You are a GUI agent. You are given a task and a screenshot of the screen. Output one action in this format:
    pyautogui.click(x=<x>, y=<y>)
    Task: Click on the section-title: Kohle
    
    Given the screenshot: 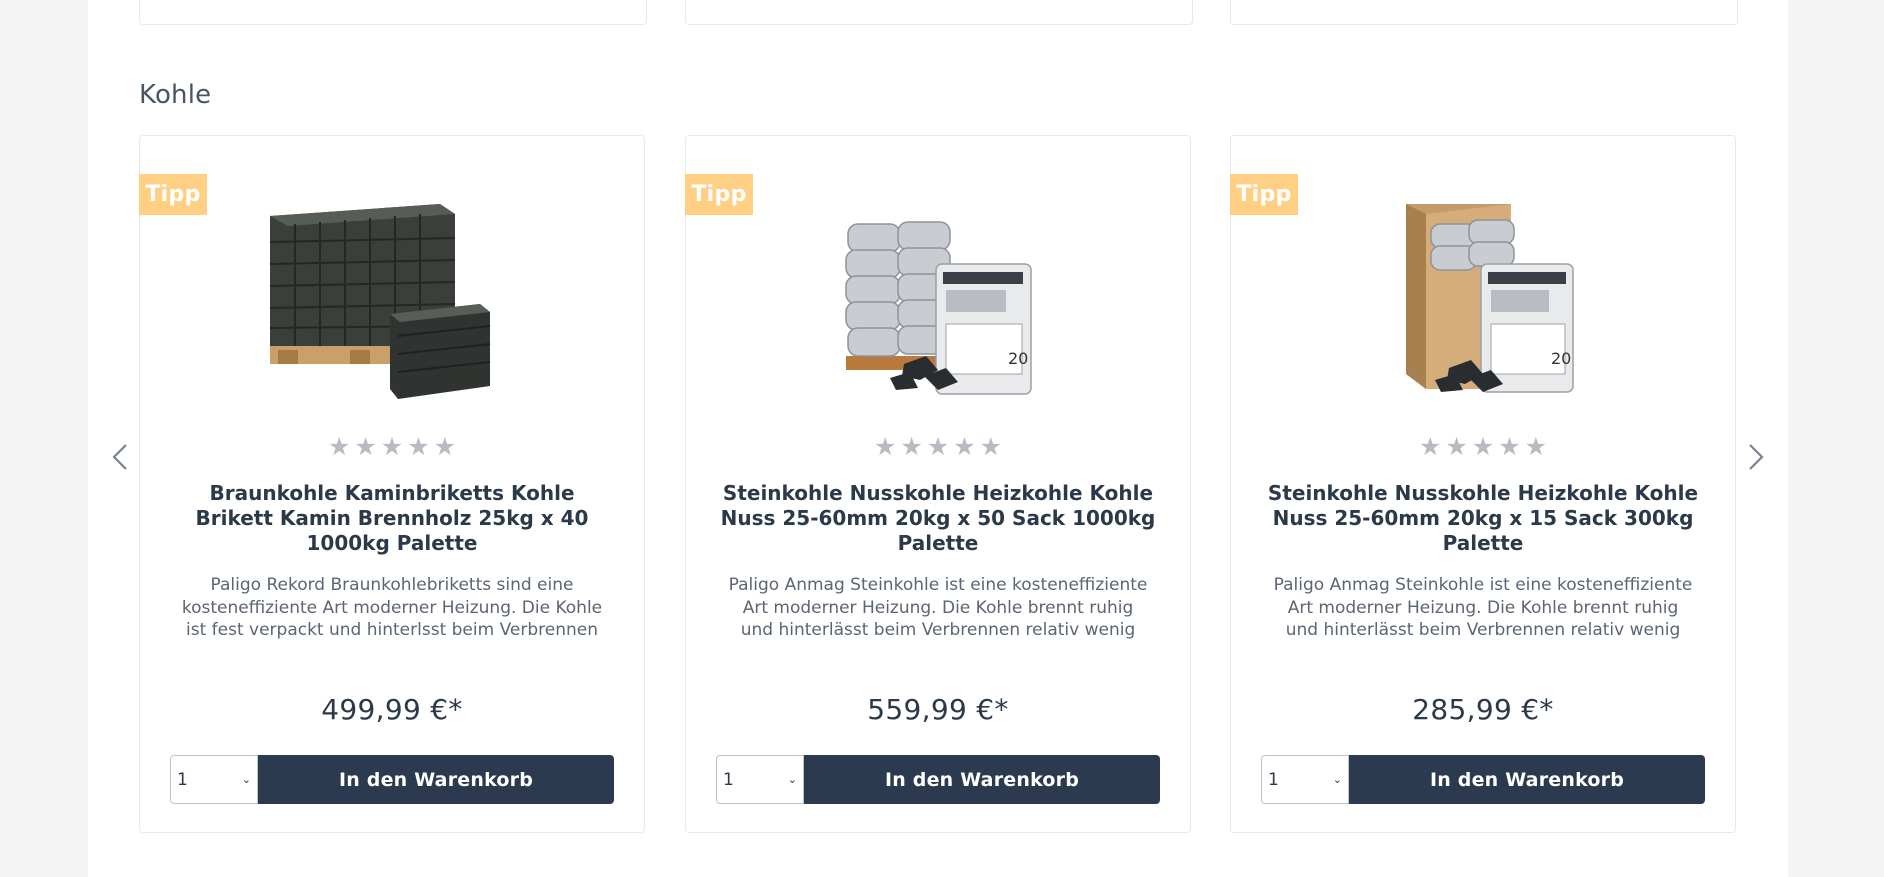 What is the action you would take?
    pyautogui.click(x=175, y=95)
    